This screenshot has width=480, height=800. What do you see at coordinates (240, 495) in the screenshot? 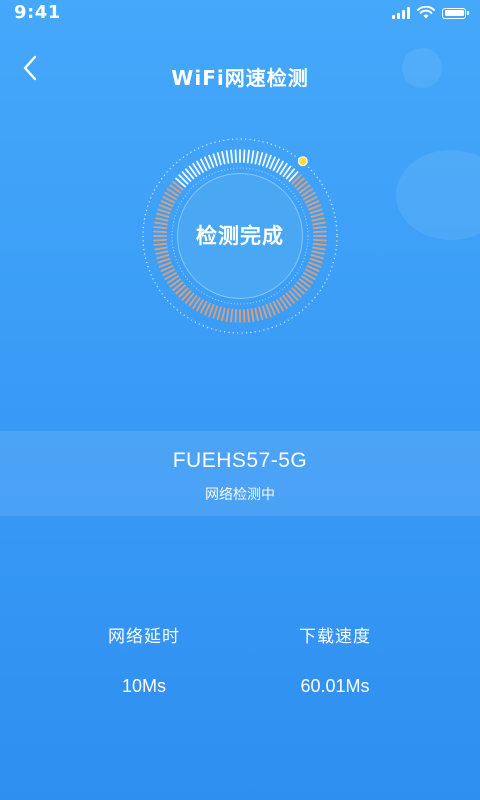
I see `network-status: 网络检测中` at bounding box center [240, 495].